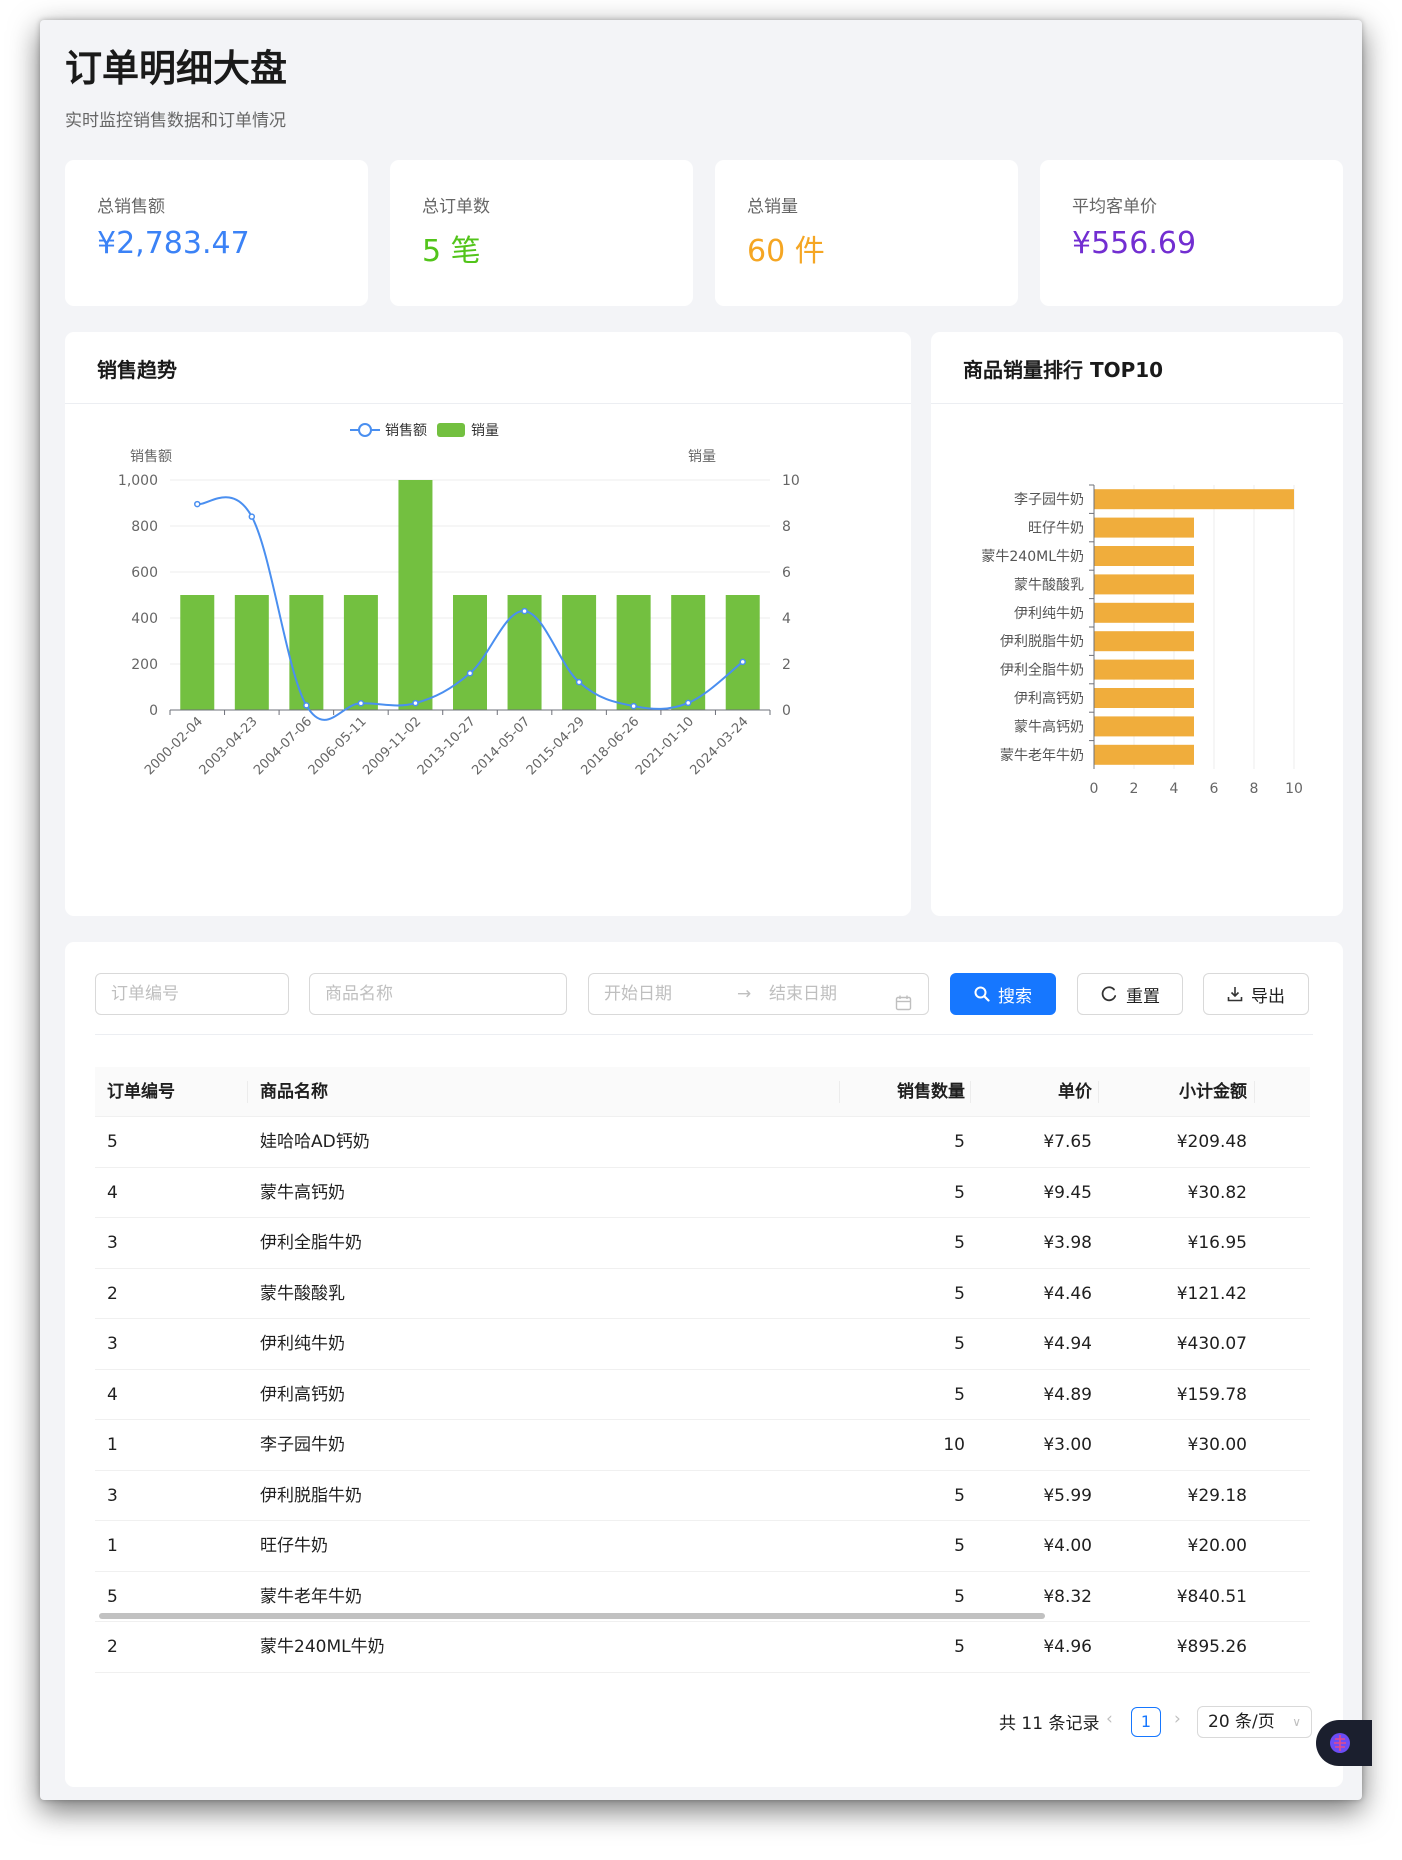 This screenshot has width=1402, height=1860. I want to click on start-date-input: 开始日期, so click(638, 994).